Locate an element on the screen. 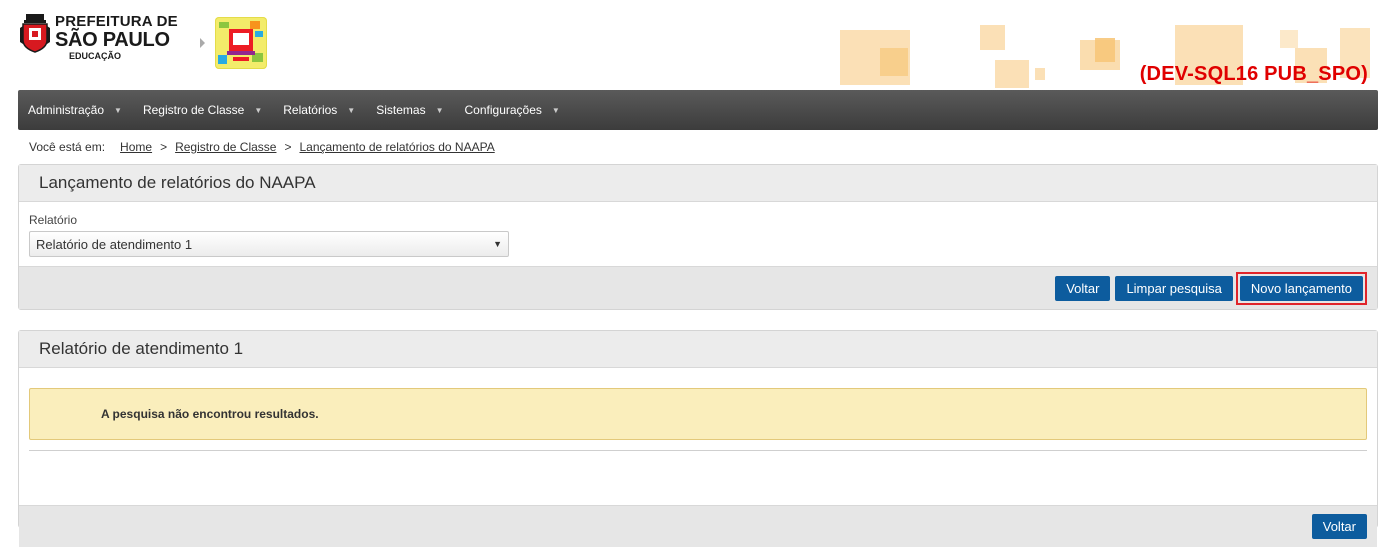 This screenshot has width=1386, height=547. logo-line-1: PREFEITURA DE is located at coordinates (116, 21).